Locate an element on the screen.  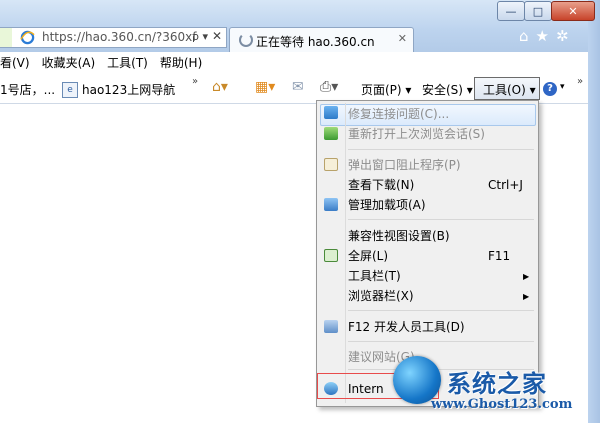
search-dropdown-icon: ρ ▾ is located at coordinates (200, 36).